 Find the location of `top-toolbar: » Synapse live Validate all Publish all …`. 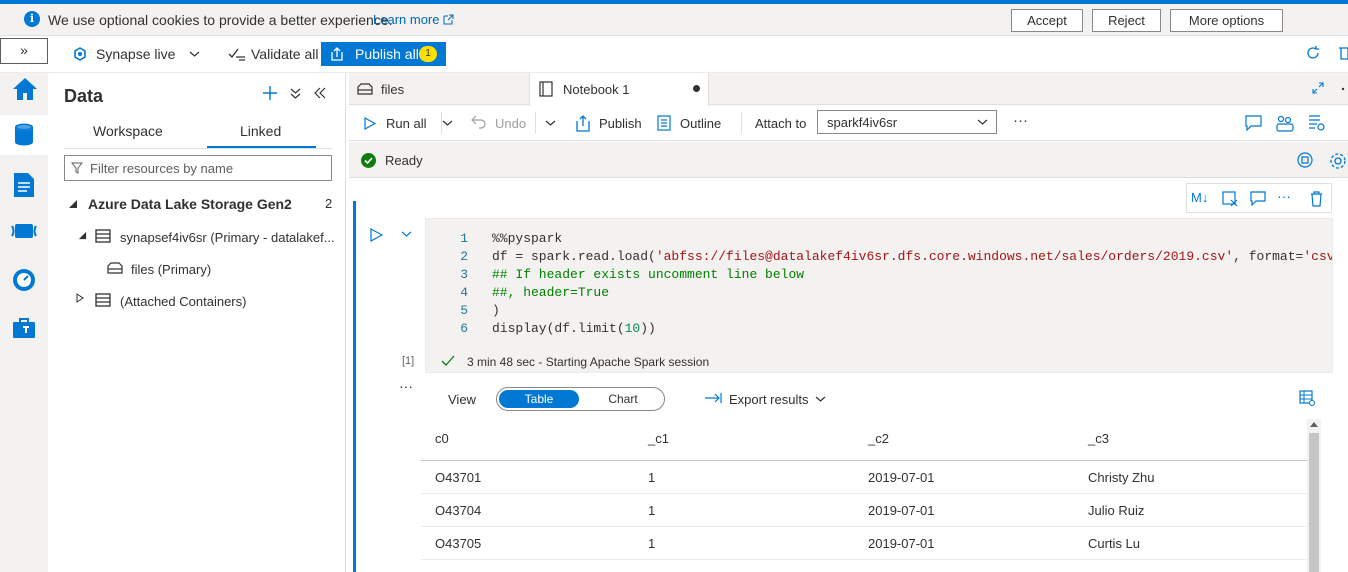

top-toolbar: » Synapse live Validate all Publish all … is located at coordinates (674, 54).